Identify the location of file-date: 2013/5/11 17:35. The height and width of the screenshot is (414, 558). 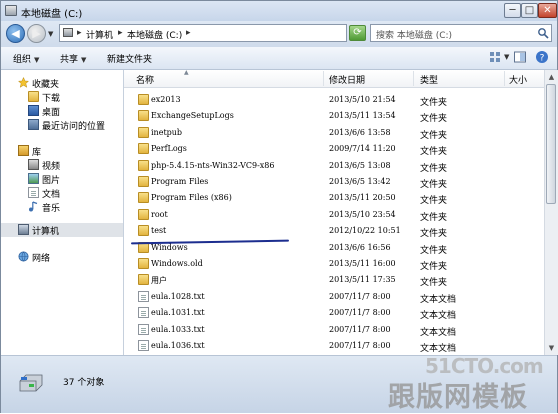
(362, 280).